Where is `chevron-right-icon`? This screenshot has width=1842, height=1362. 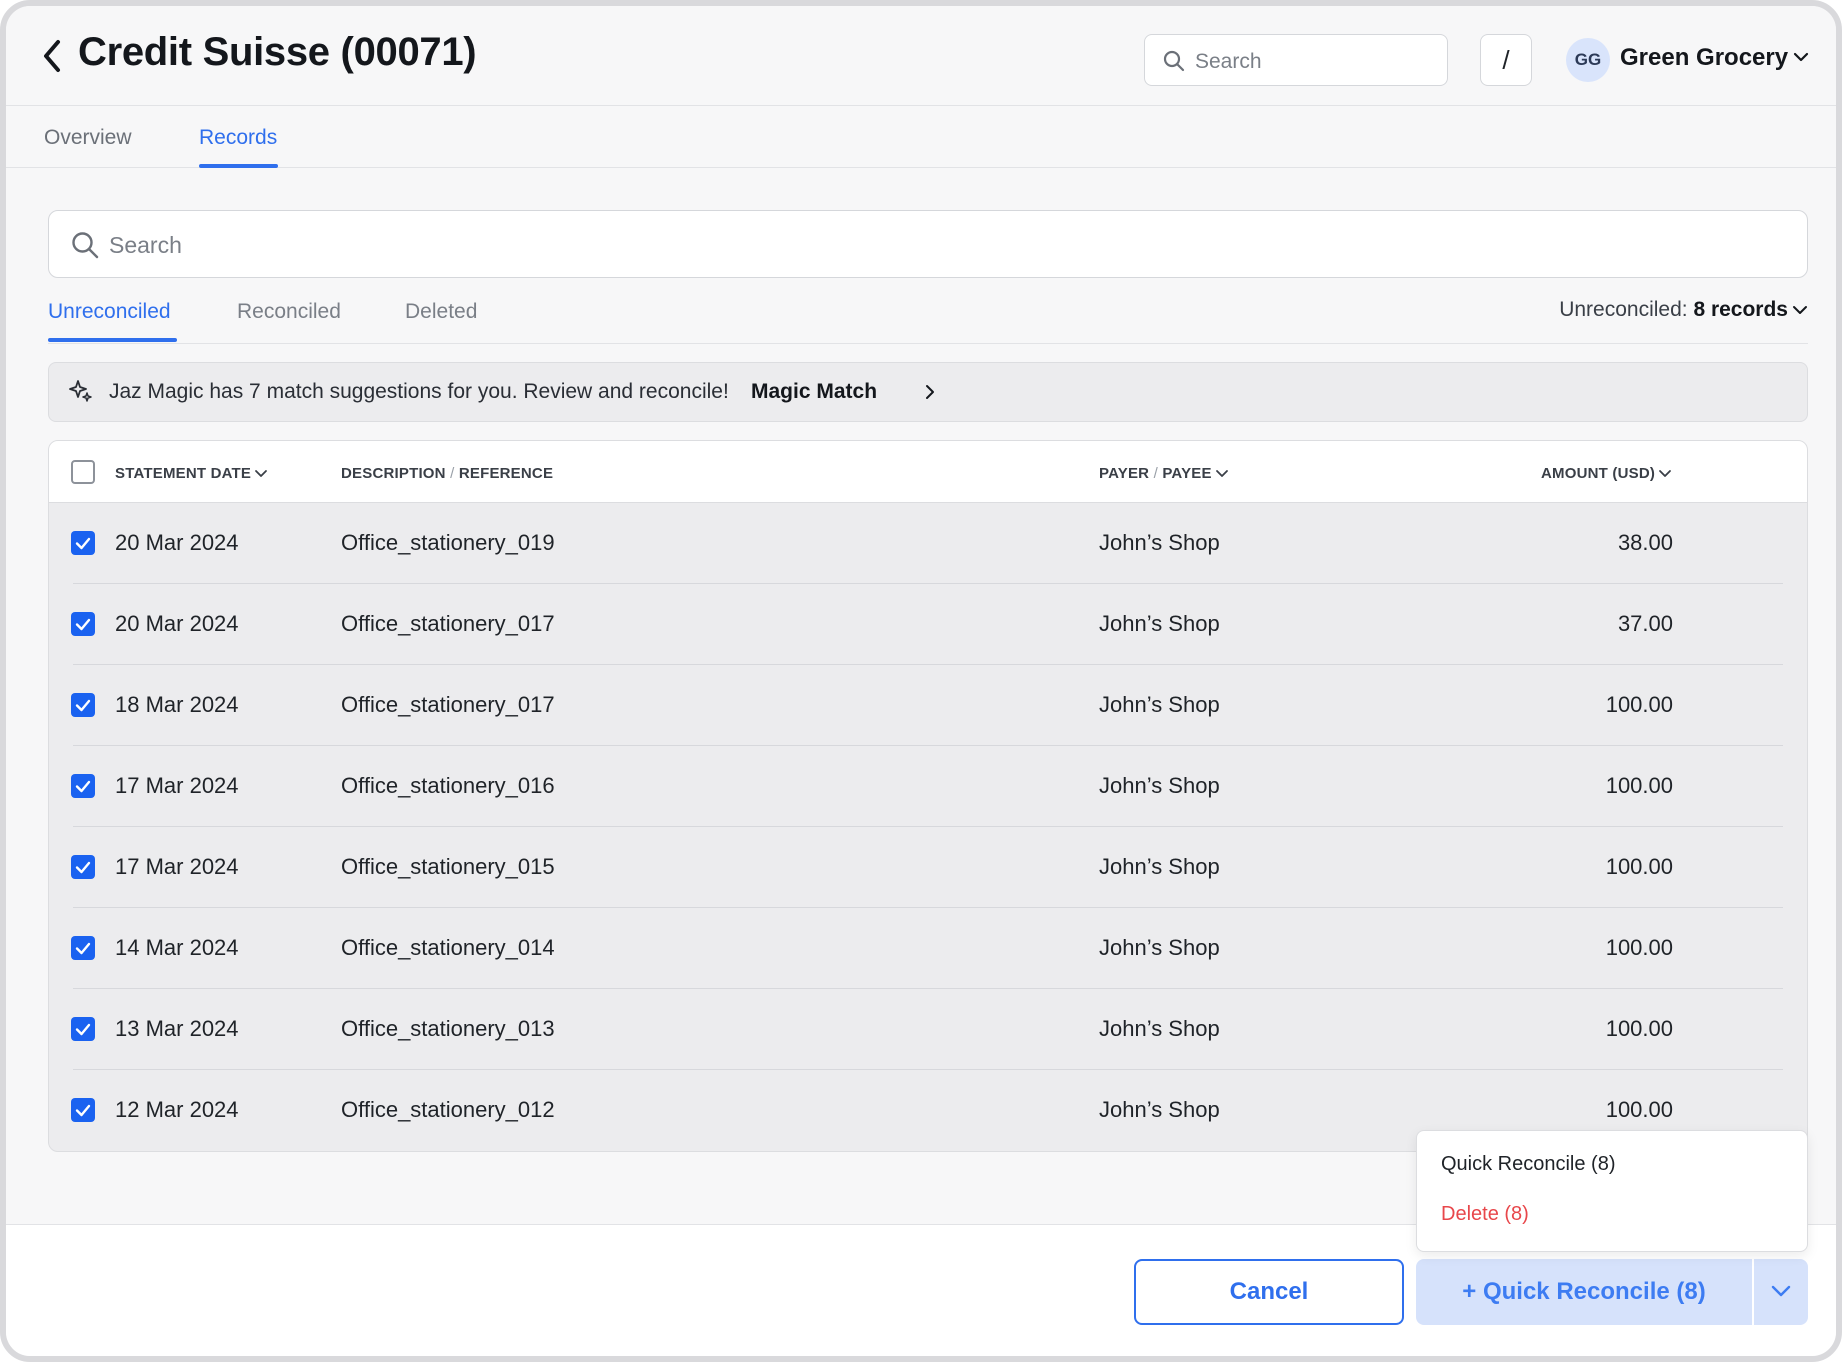
chevron-right-icon is located at coordinates (930, 392).